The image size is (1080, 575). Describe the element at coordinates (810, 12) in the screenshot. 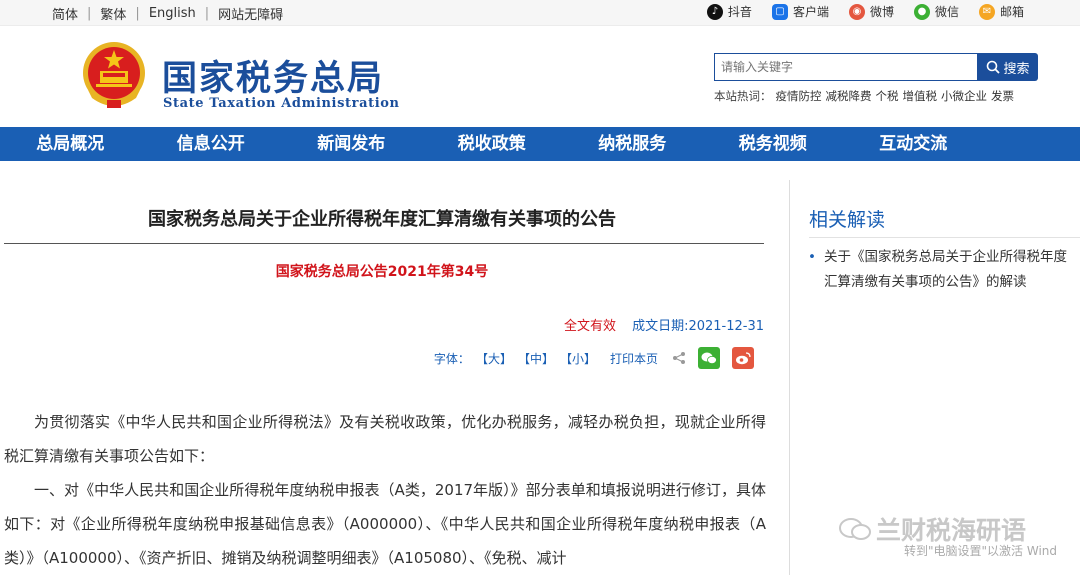

I see `social-app-label: 客户端` at that location.